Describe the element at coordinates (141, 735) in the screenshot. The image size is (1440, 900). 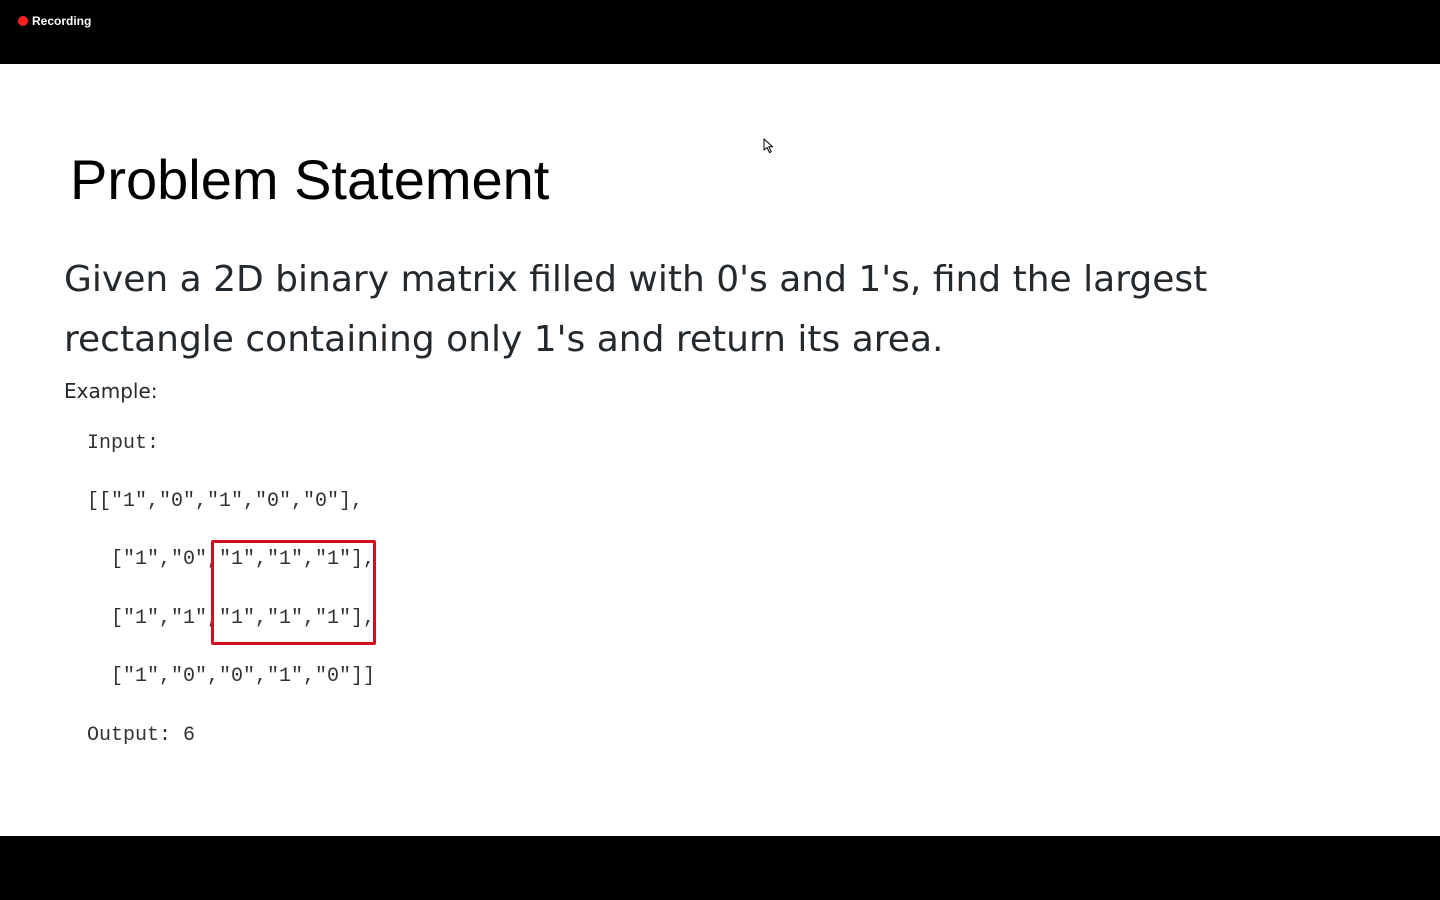
I see `code-output-line: Output: 6` at that location.